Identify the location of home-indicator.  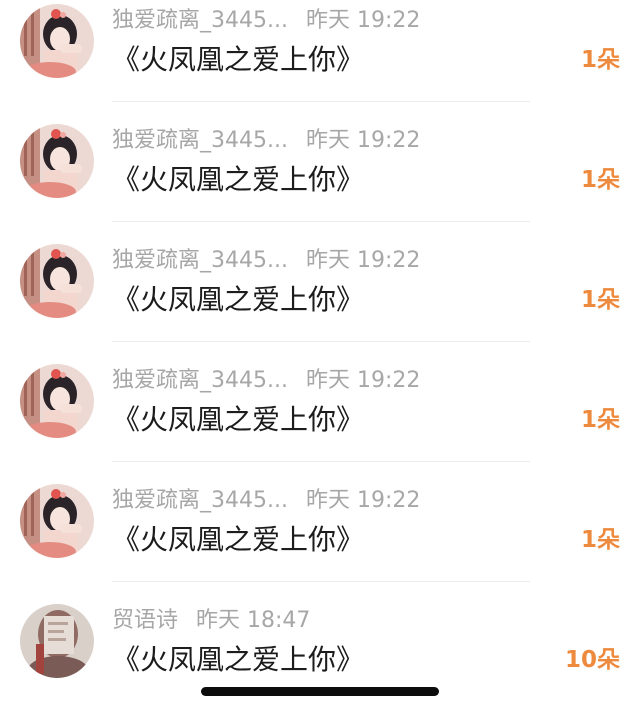
(320, 691).